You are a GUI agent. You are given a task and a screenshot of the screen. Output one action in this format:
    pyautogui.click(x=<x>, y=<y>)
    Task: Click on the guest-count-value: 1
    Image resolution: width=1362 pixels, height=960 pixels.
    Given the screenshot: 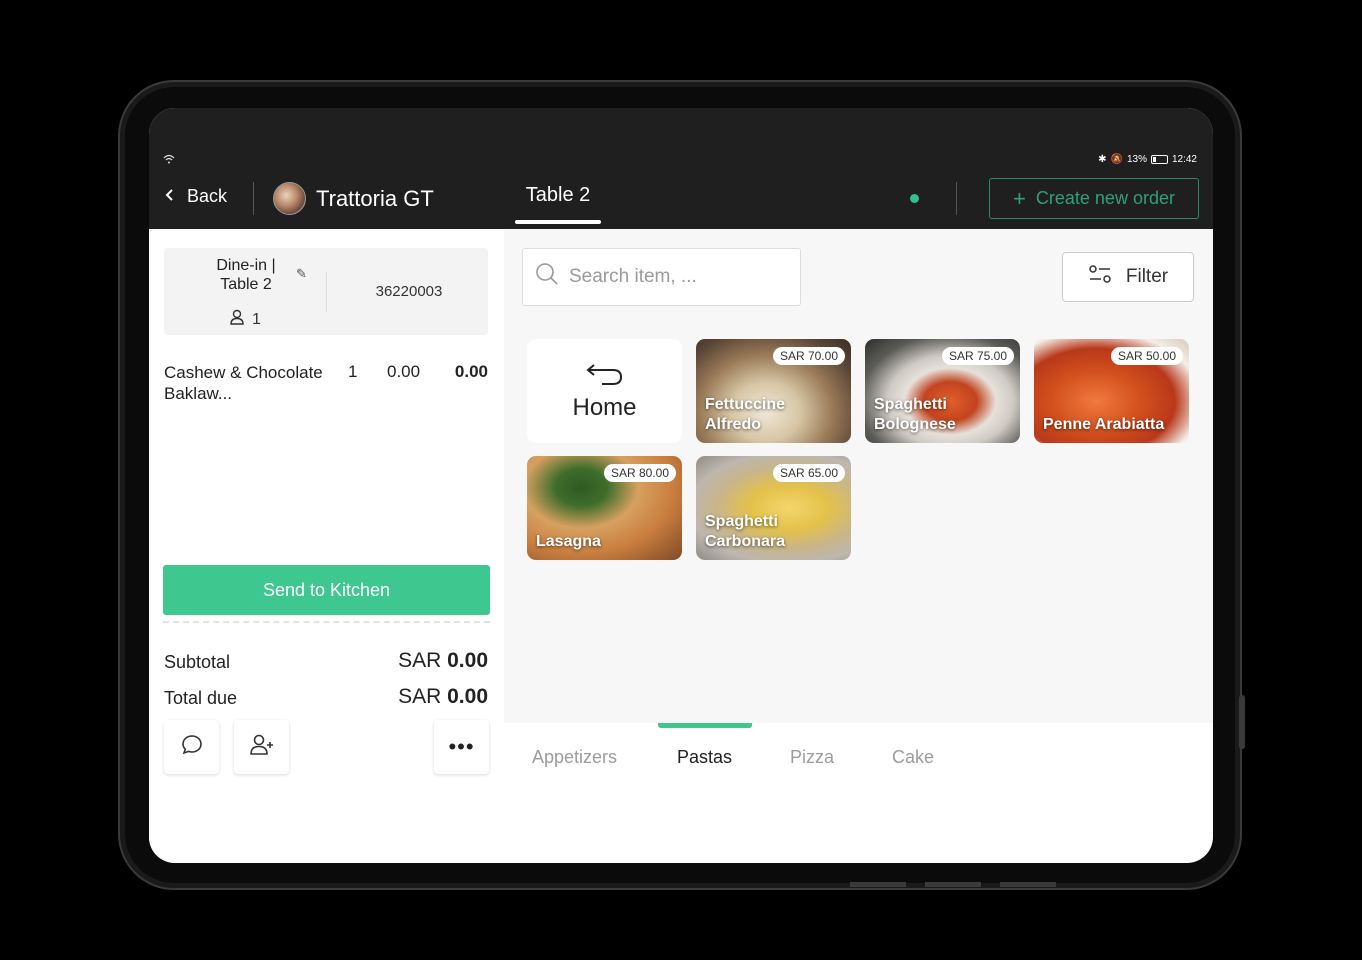 What is the action you would take?
    pyautogui.click(x=256, y=319)
    